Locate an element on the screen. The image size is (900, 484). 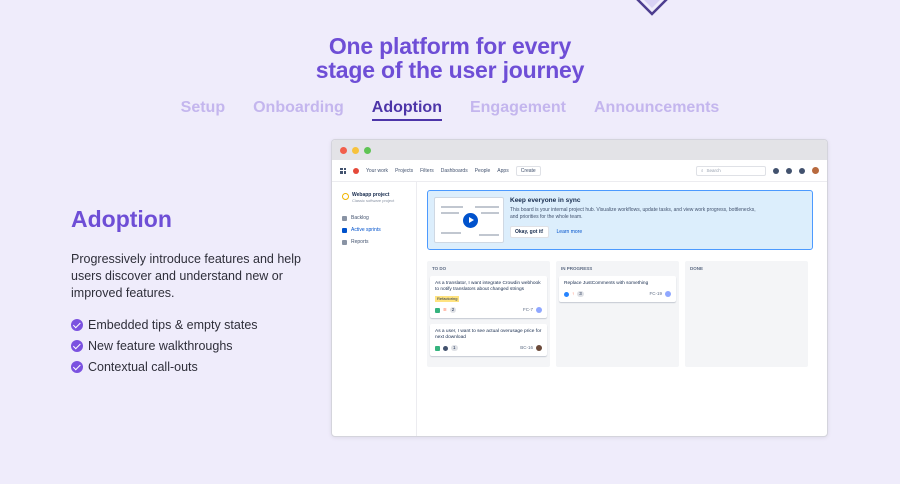
sidebar-item-active-sprints: Active sprints is located at coordinates (379, 230).